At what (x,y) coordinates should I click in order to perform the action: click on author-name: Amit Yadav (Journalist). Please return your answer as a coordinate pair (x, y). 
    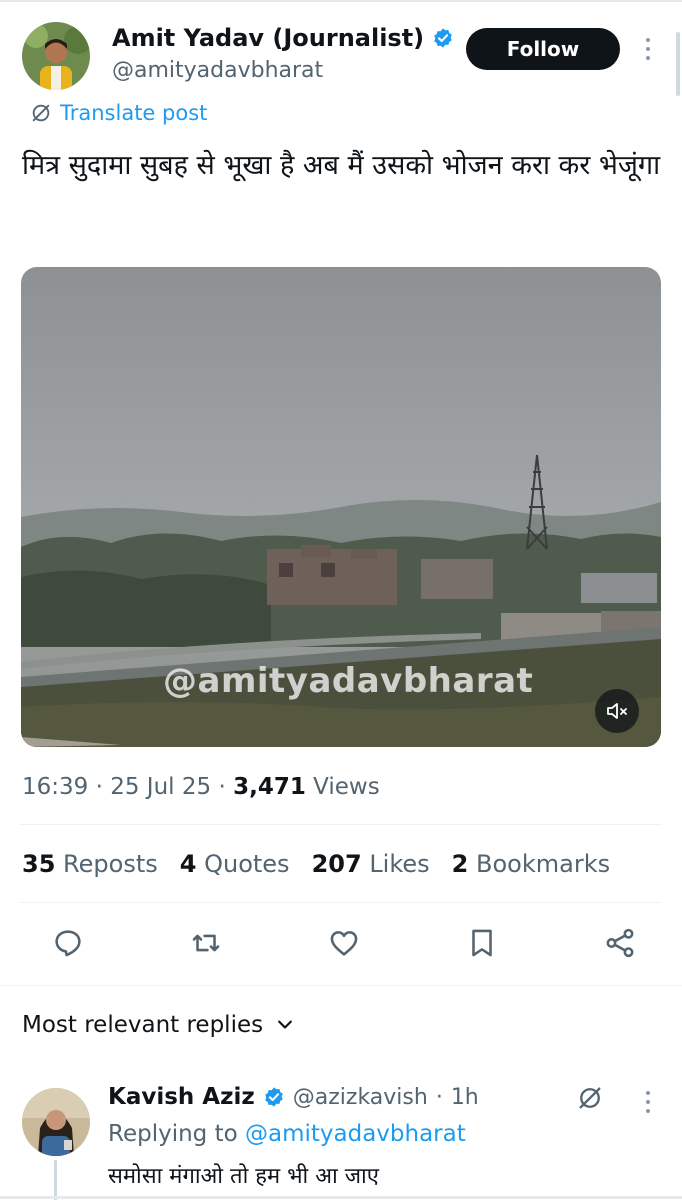
    Looking at the image, I should click on (268, 38).